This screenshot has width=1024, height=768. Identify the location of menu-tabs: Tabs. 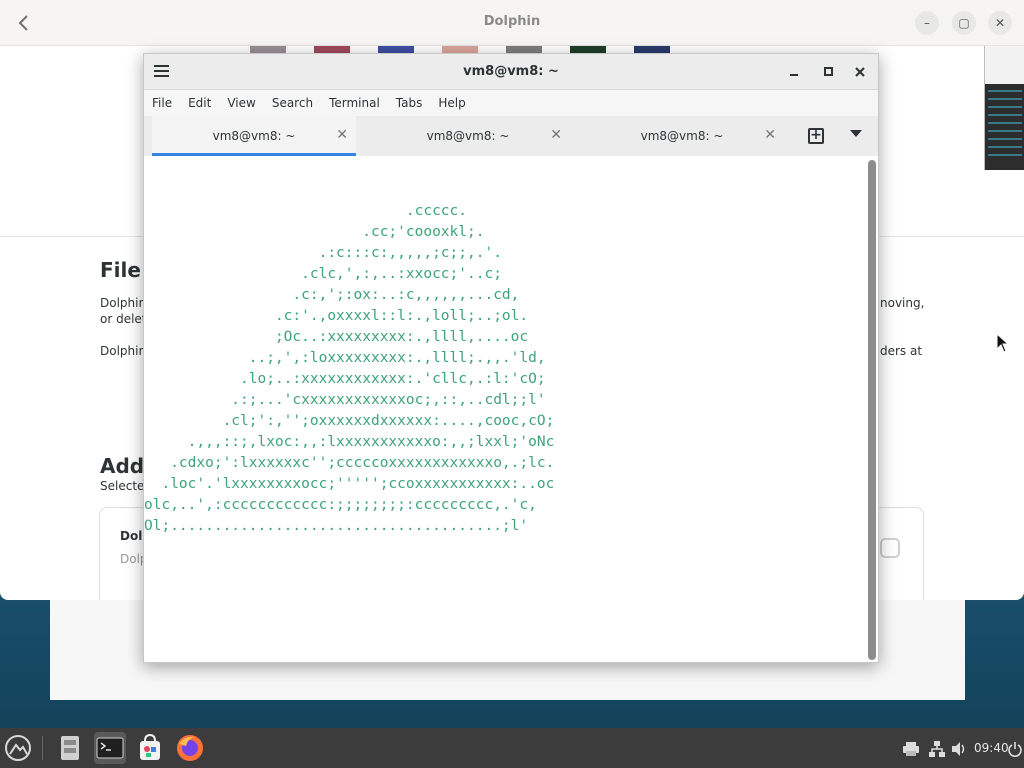
(409, 103).